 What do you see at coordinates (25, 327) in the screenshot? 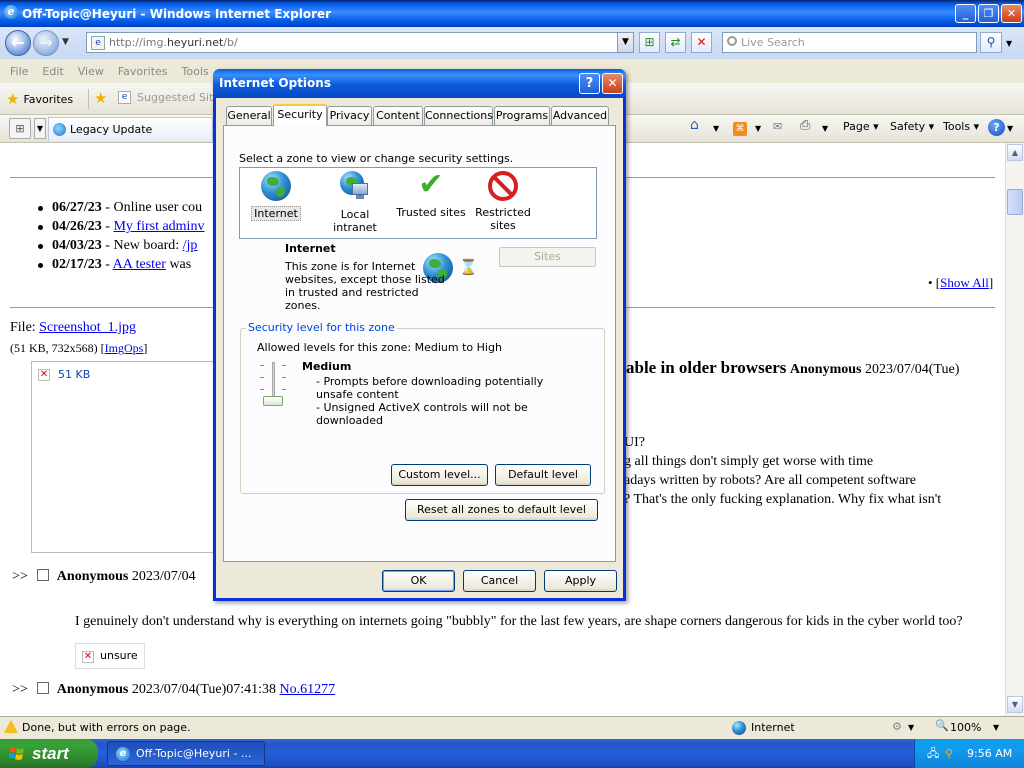
I see `file-label: File:` at bounding box center [25, 327].